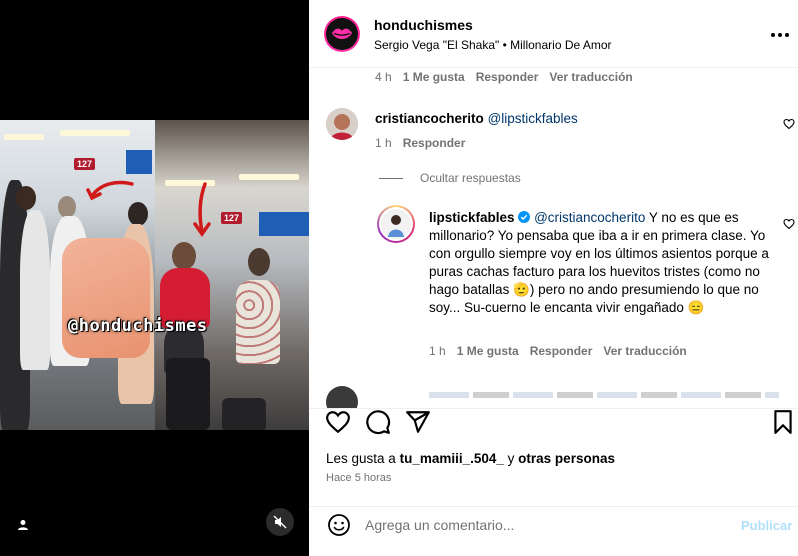 This screenshot has width=798, height=556. I want to click on person-floral-shirt, so click(258, 322).